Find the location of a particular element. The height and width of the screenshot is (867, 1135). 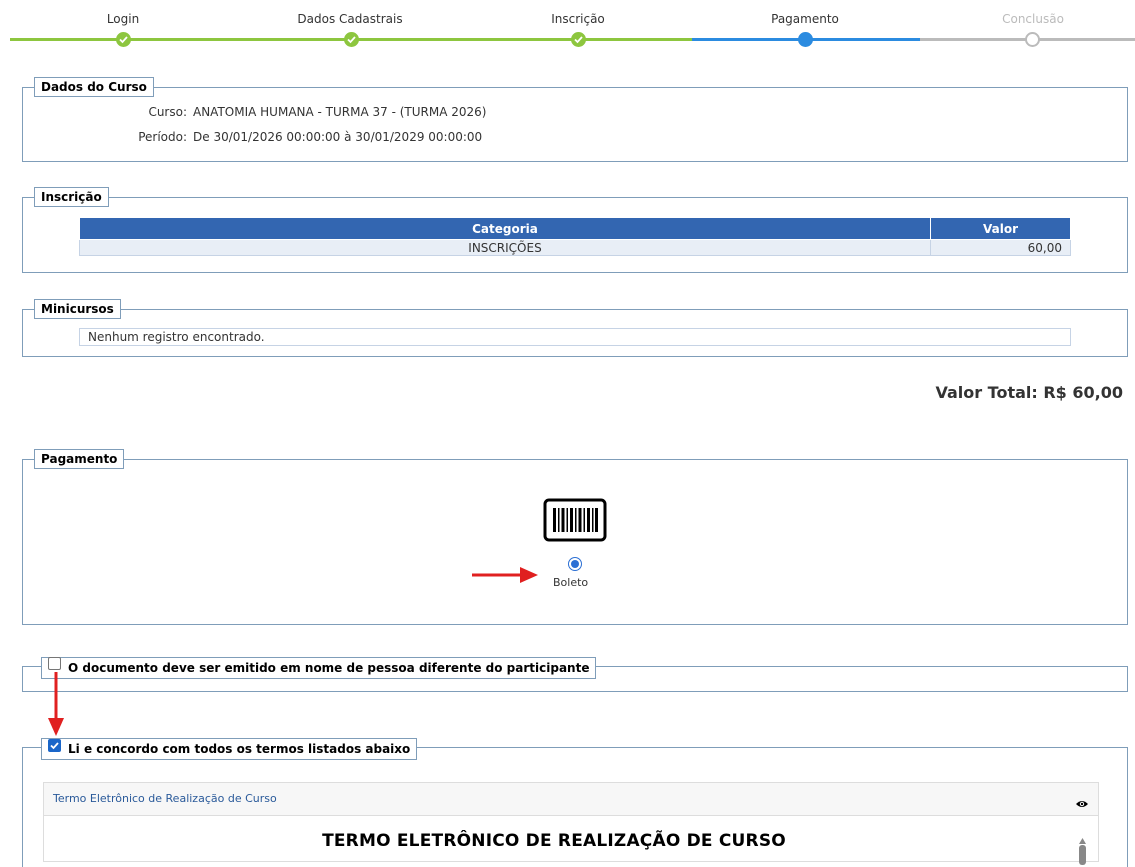

valor-total: Valor Total: R$ 60,00 is located at coordinates (1029, 392).